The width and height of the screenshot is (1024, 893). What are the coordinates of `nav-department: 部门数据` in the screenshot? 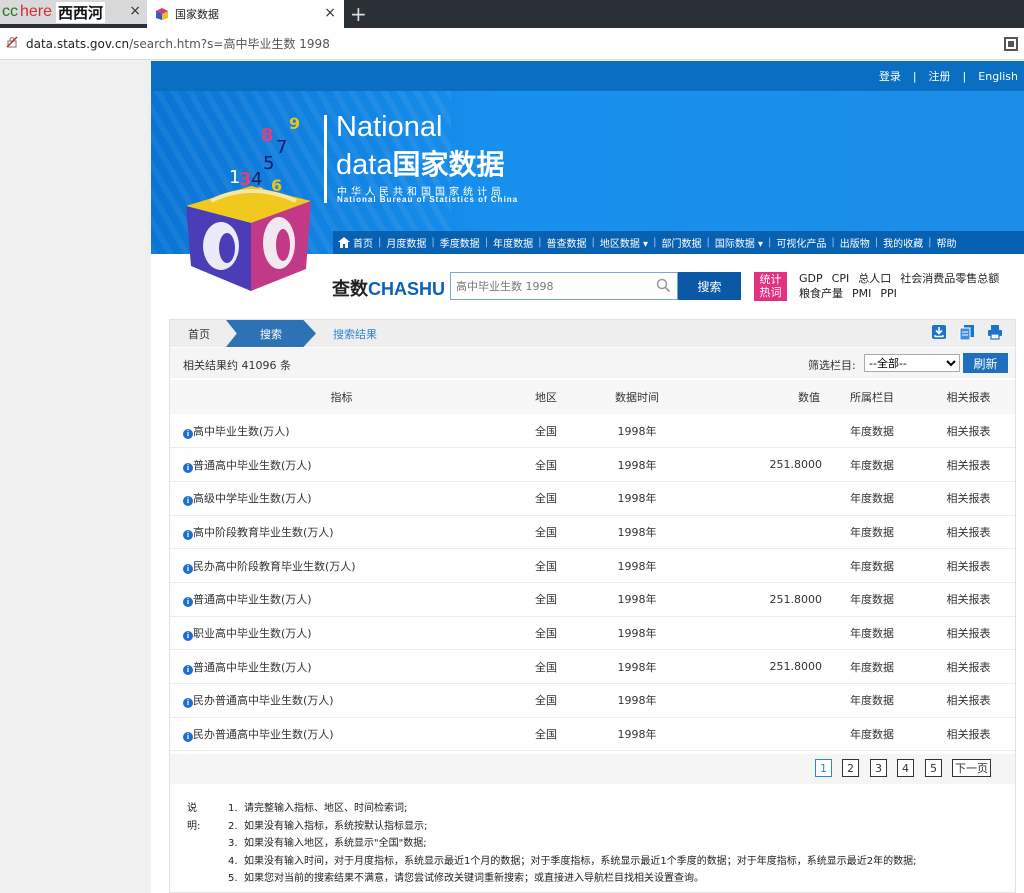 It's located at (681, 242).